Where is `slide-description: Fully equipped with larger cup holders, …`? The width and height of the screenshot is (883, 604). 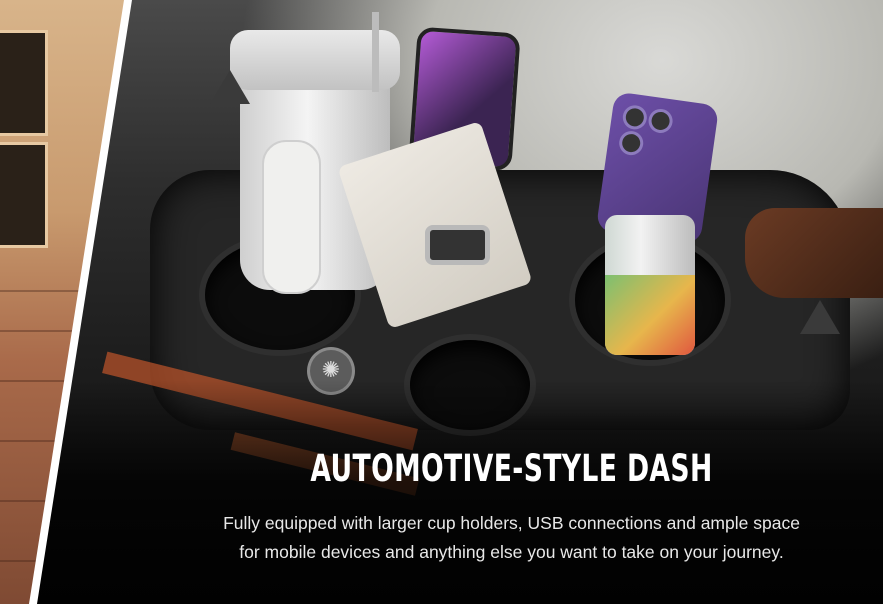
slide-description: Fully equipped with larger cup holders, … is located at coordinates (511, 538).